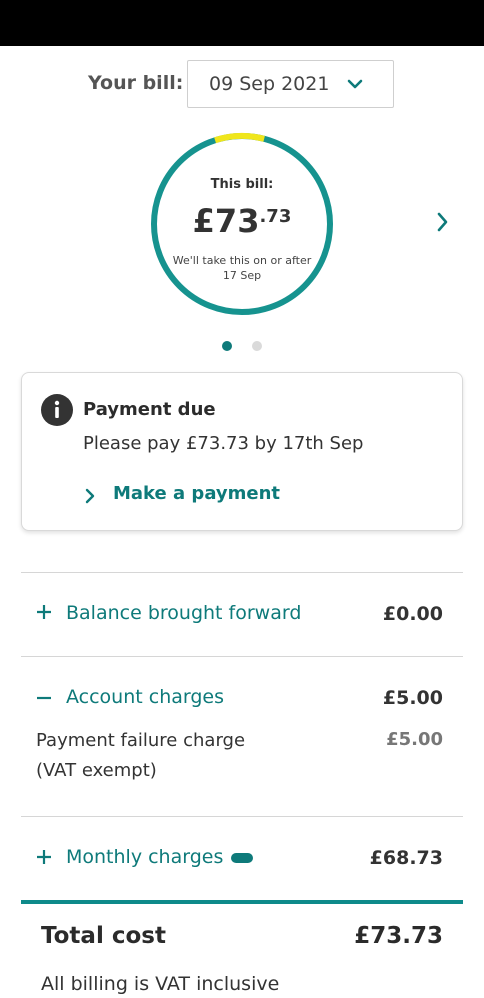  What do you see at coordinates (183, 613) in the screenshot?
I see `balance-brought-forward-toggle: Balance brought forward` at bounding box center [183, 613].